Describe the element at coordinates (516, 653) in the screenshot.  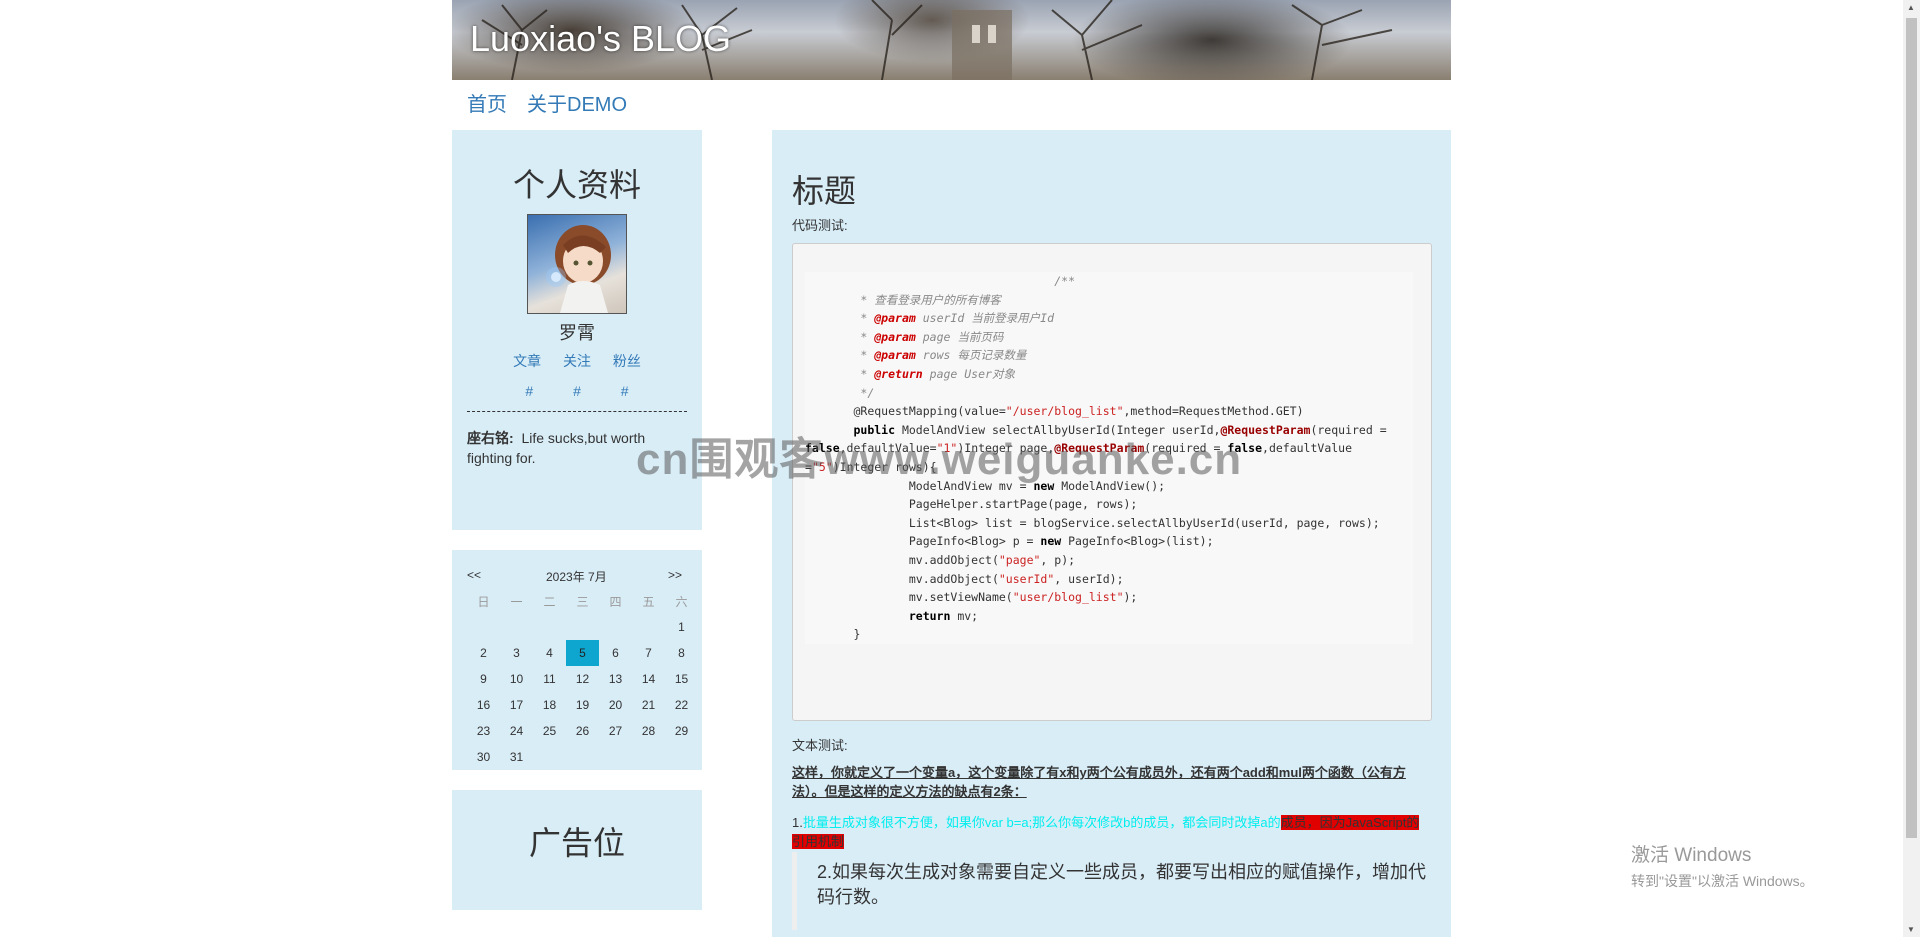
I see `calendar-day: 3` at that location.